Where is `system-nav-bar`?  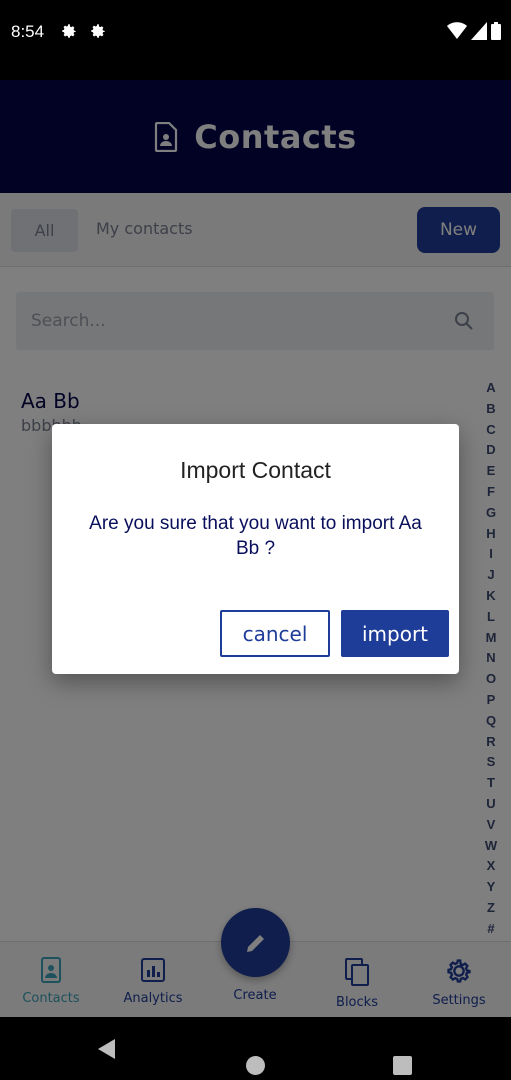 system-nav-bar is located at coordinates (255, 1048).